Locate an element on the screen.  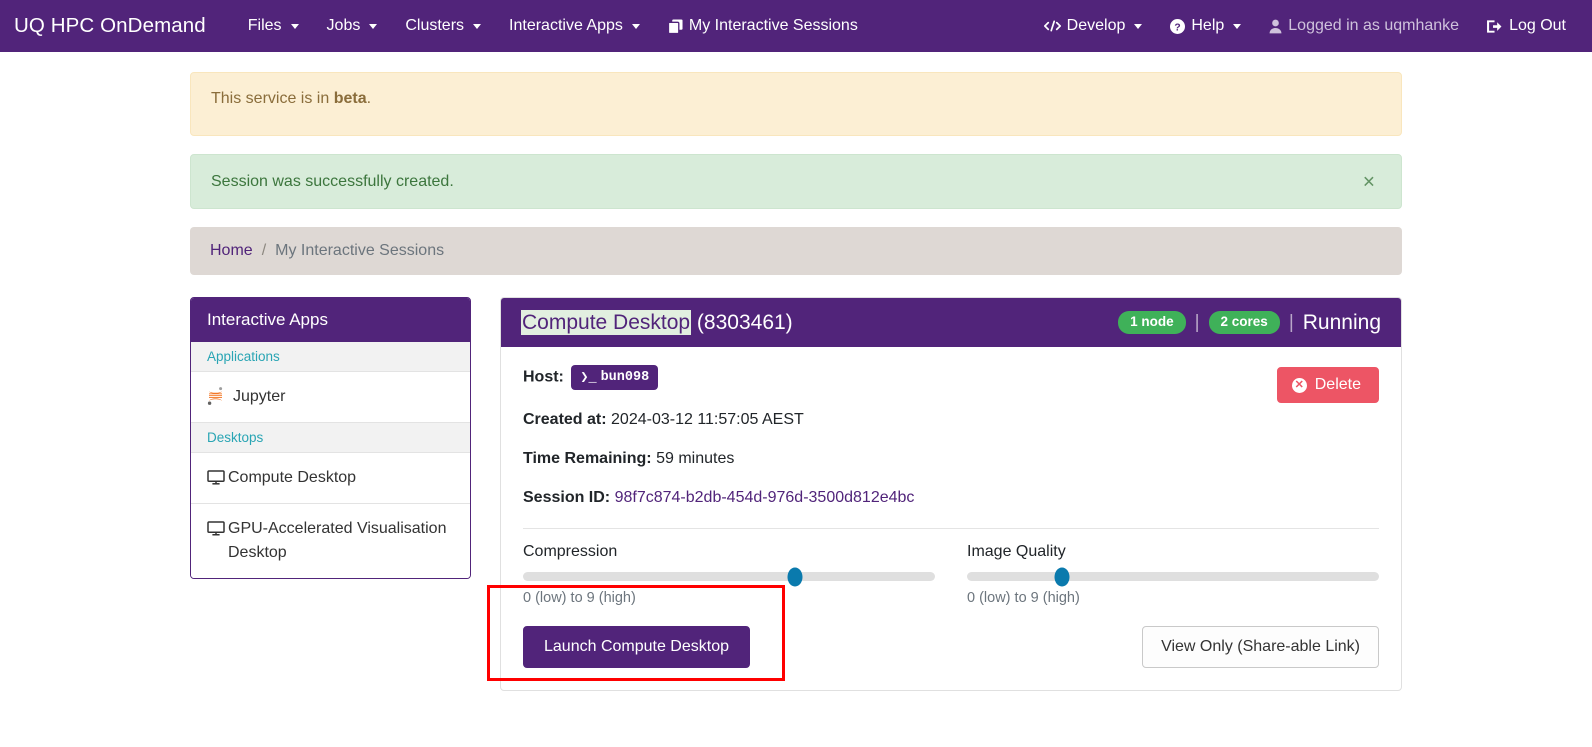
sidebar-section-desktops: Desktops is located at coordinates (330, 438).